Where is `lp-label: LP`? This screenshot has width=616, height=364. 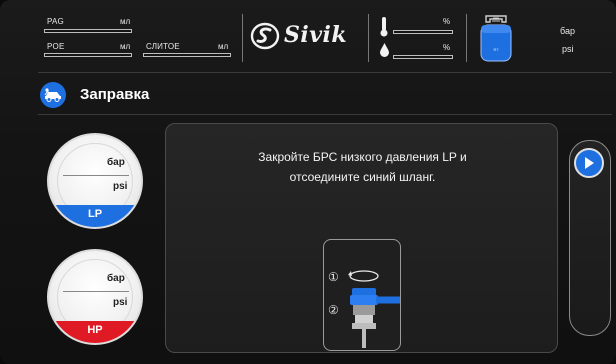
lp-label: LP is located at coordinates (95, 214).